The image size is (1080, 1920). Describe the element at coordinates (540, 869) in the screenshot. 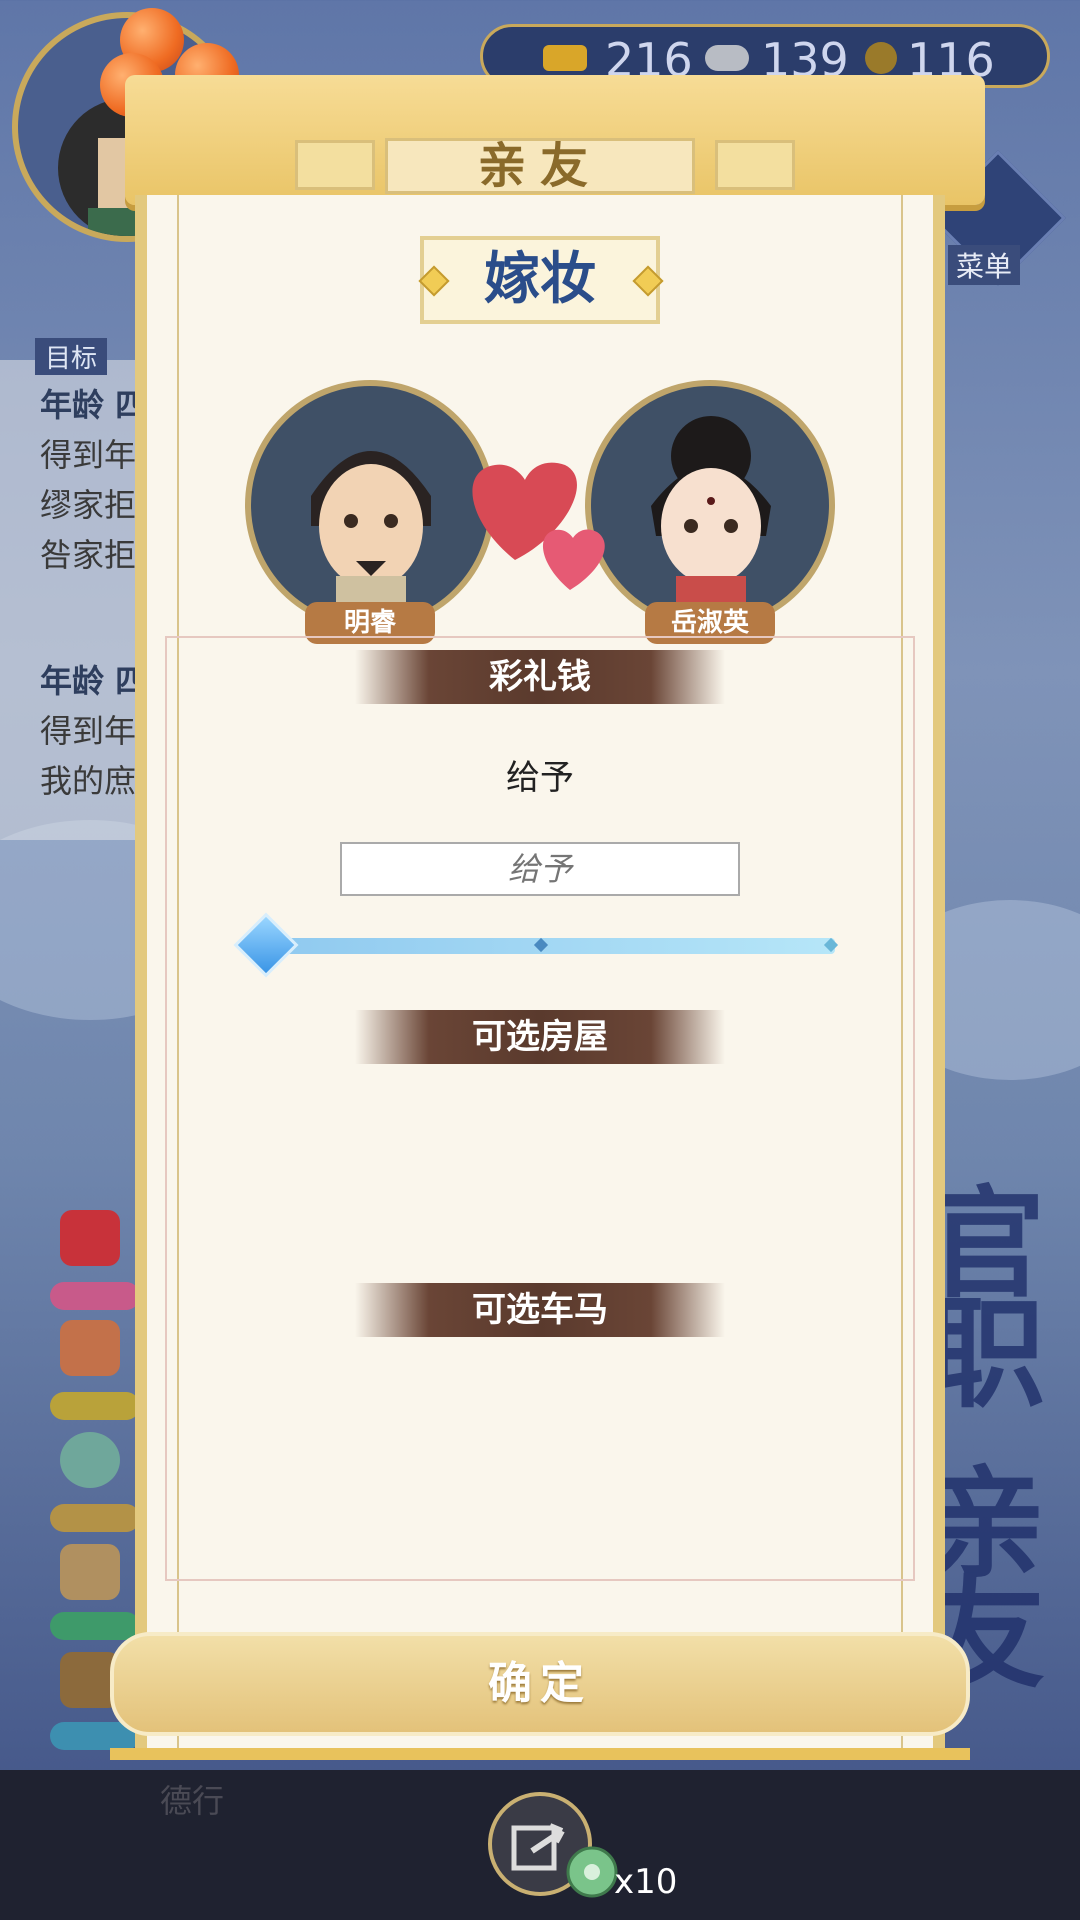

I see `give-amount-input` at that location.